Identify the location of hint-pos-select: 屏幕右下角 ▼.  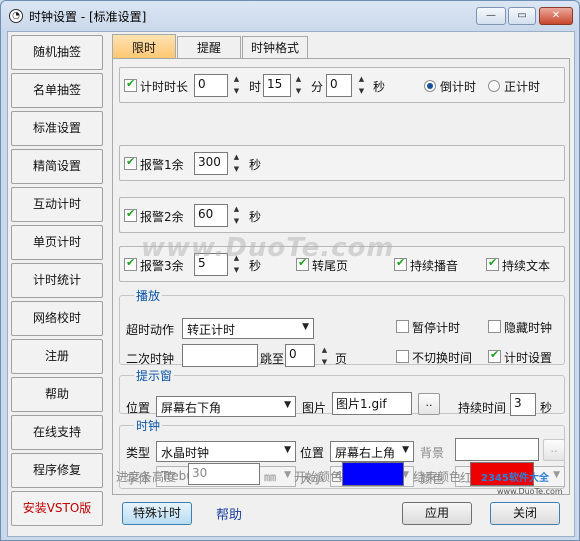
(226, 406).